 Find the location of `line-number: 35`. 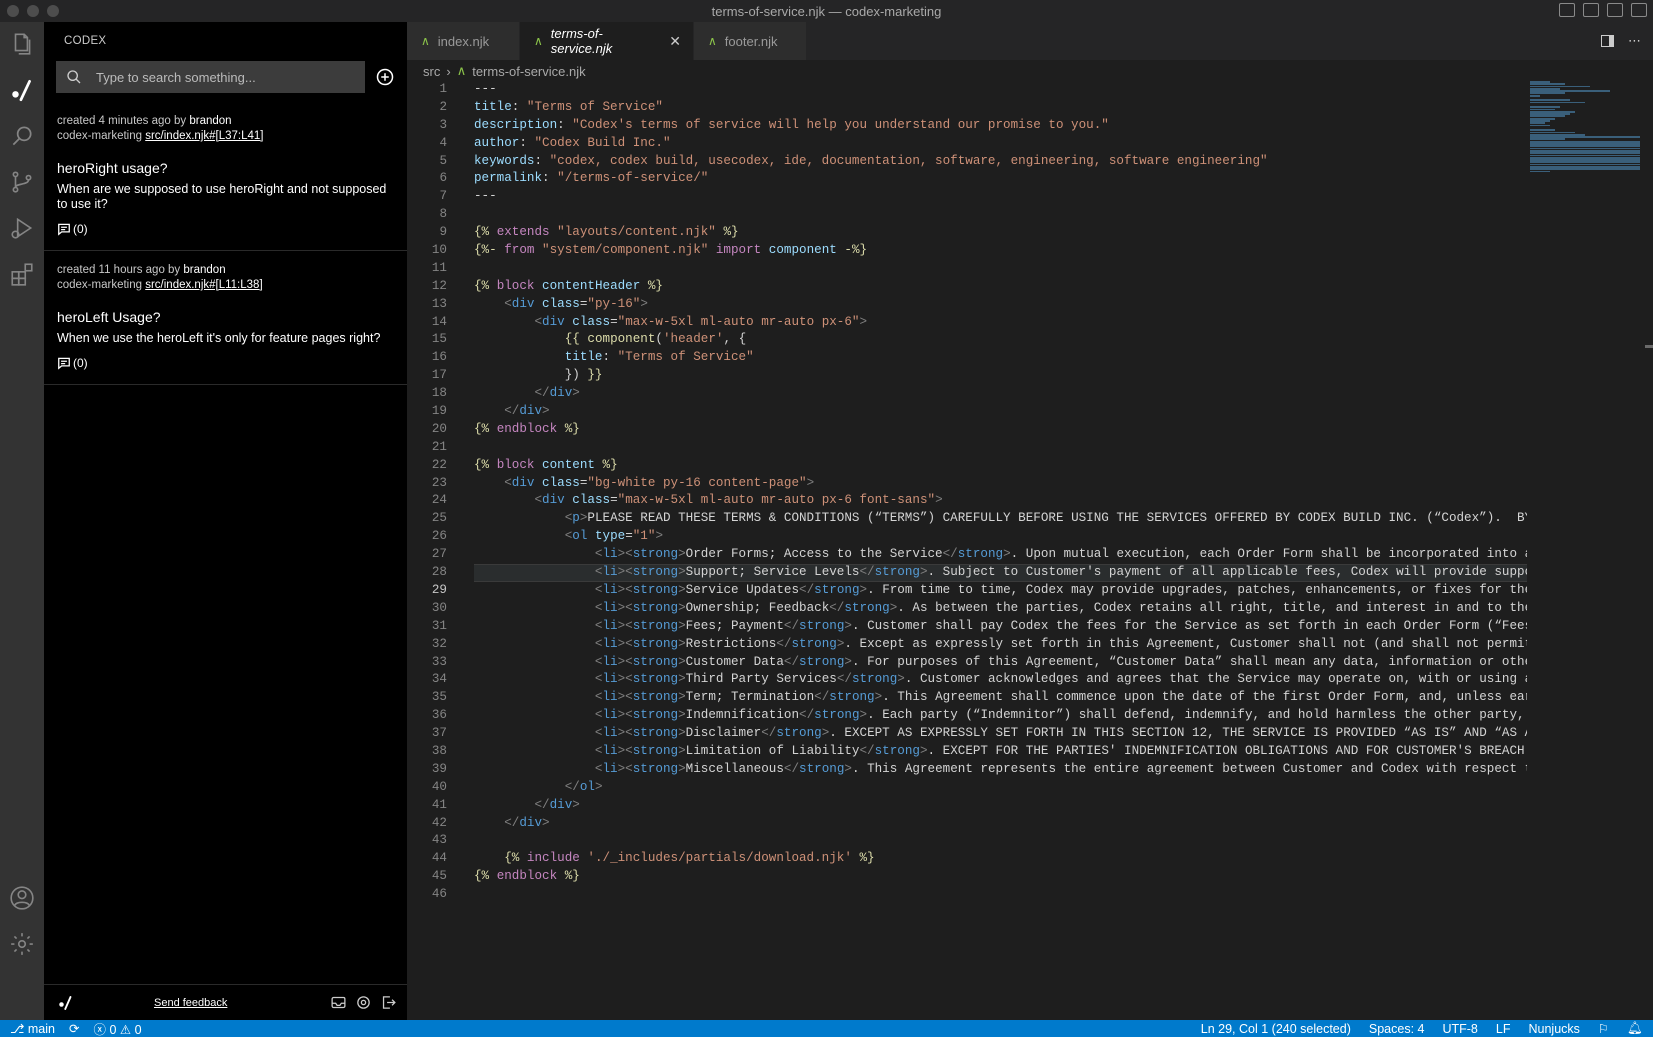

line-number: 35 is located at coordinates (439, 697).